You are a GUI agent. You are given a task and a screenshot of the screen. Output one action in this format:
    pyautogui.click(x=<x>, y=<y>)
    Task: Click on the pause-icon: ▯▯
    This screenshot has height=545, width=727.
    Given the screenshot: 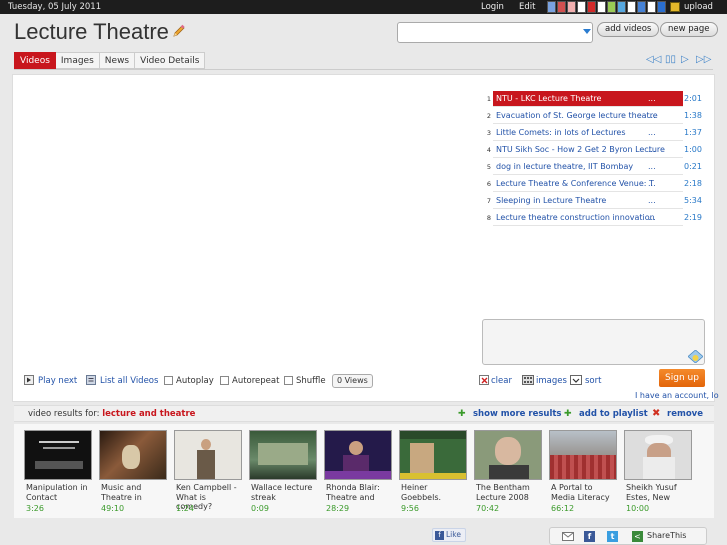 What is the action you would take?
    pyautogui.click(x=670, y=59)
    